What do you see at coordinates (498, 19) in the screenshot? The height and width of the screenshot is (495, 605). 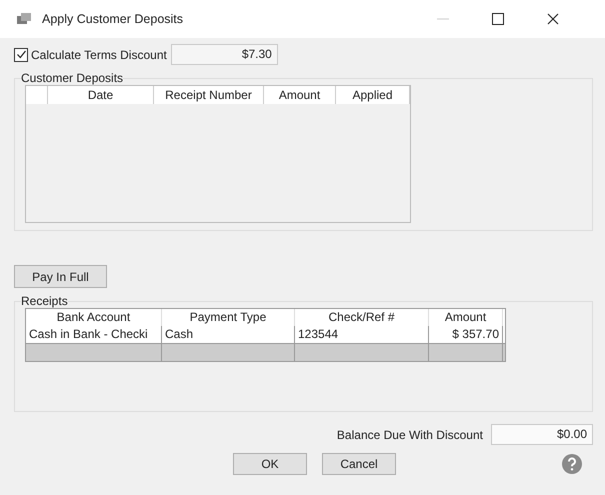 I see `maximize-icon` at bounding box center [498, 19].